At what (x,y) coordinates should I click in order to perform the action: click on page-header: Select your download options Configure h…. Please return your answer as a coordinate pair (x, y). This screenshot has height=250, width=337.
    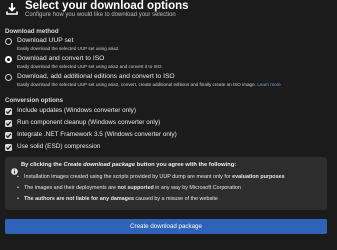
    Looking at the image, I should click on (168, 11).